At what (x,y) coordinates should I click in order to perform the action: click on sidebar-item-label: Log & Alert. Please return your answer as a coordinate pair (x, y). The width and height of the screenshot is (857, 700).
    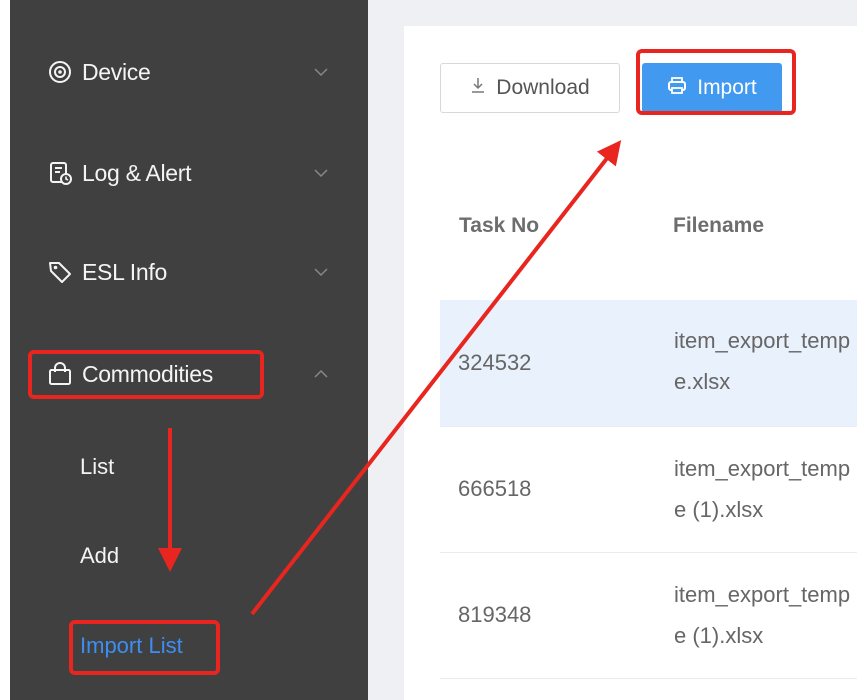
    Looking at the image, I should click on (137, 172).